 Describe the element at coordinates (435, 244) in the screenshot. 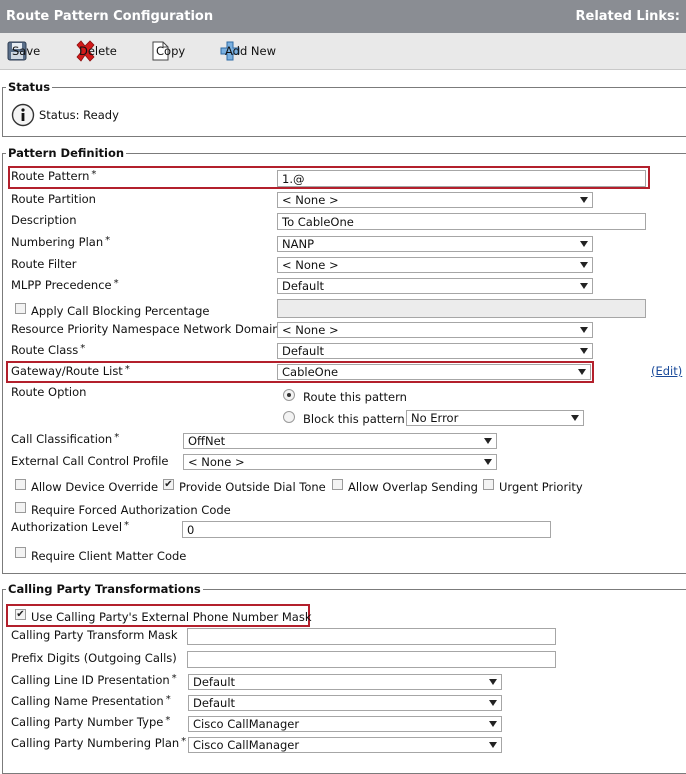

I see `numbering-plan-select: NANP` at that location.